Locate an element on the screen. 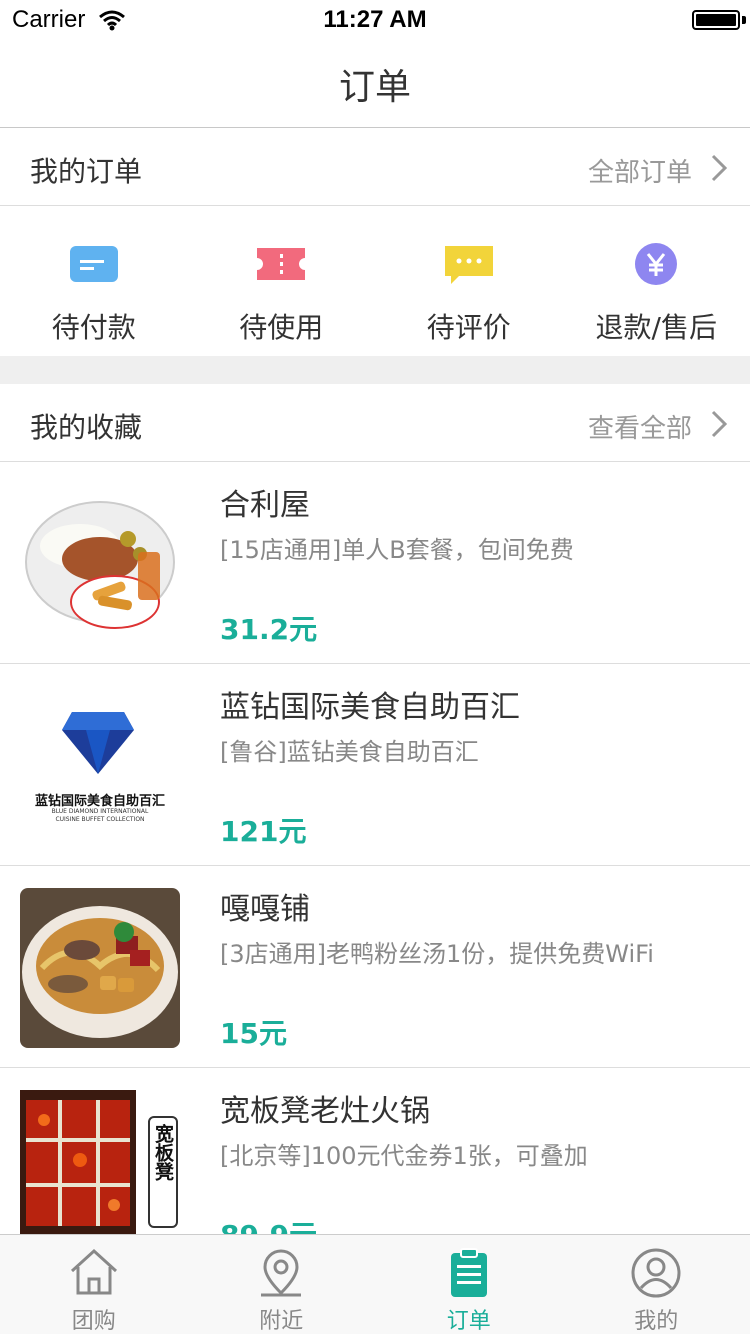 The width and height of the screenshot is (750, 1334). logo-text: 蓝钻国际美食自助百汇 is located at coordinates (99, 801).